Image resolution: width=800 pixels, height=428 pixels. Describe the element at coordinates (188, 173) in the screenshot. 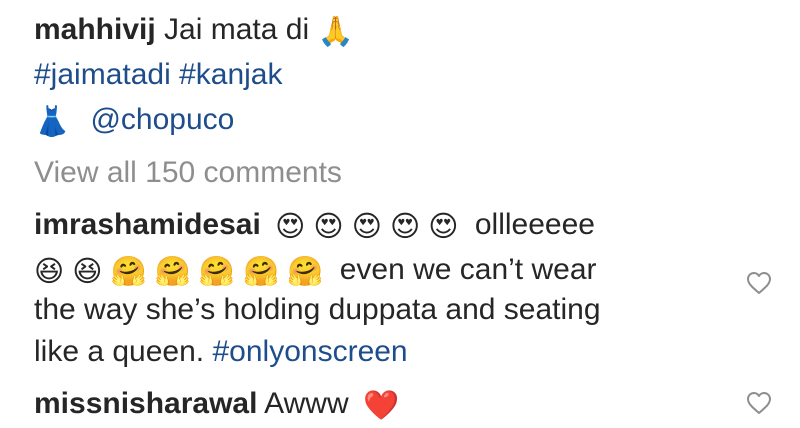

I see `view-all-comments-link: View all 150 comments` at that location.